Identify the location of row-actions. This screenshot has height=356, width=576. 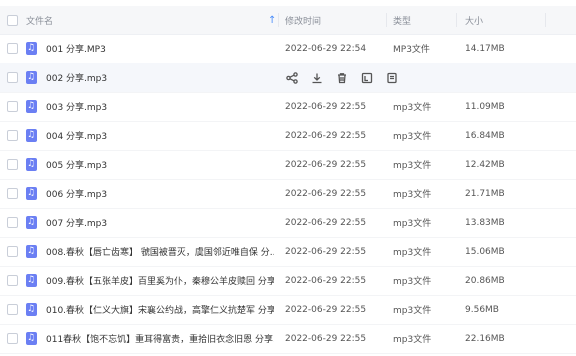
(341, 77).